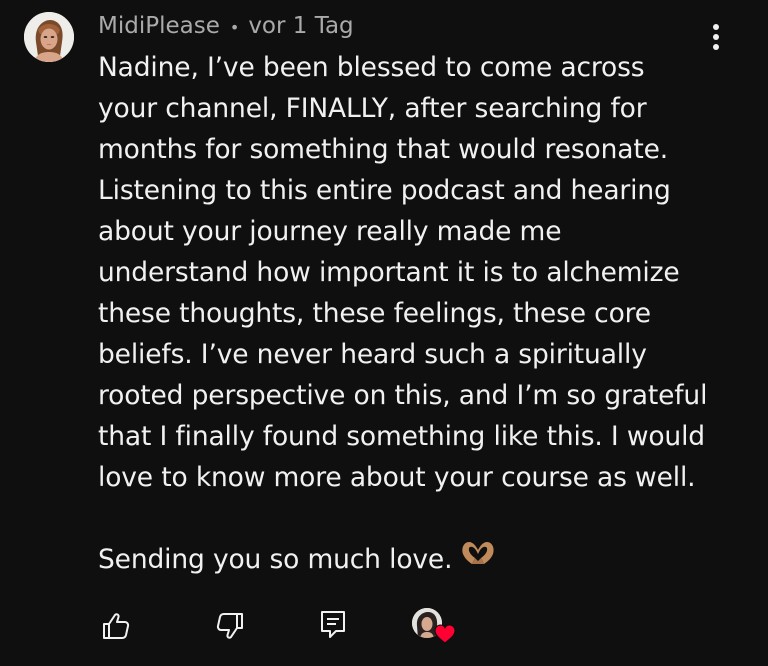  I want to click on comment-line: about your journey really made me, so click(330, 231).